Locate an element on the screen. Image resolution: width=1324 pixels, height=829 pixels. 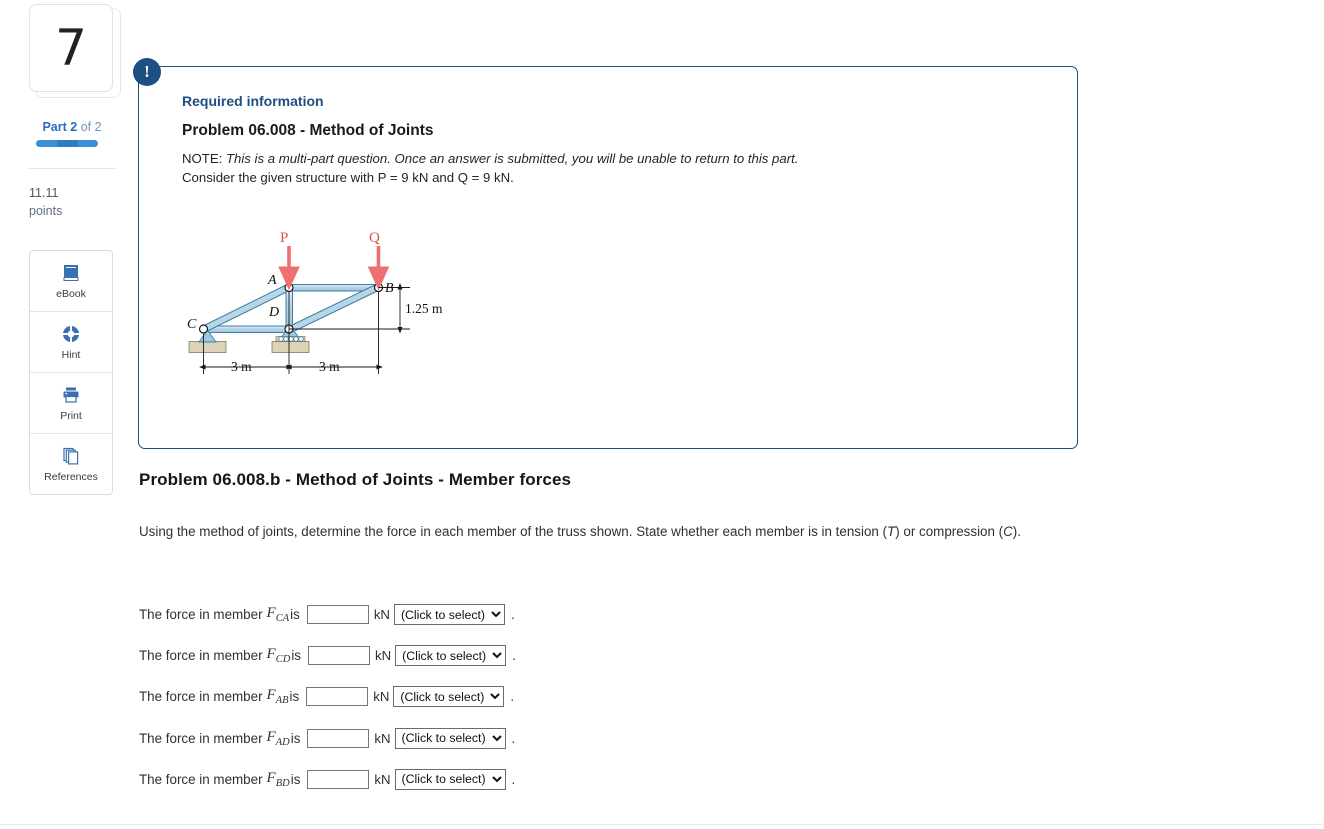
alert-badge-icon: ! is located at coordinates (147, 72).